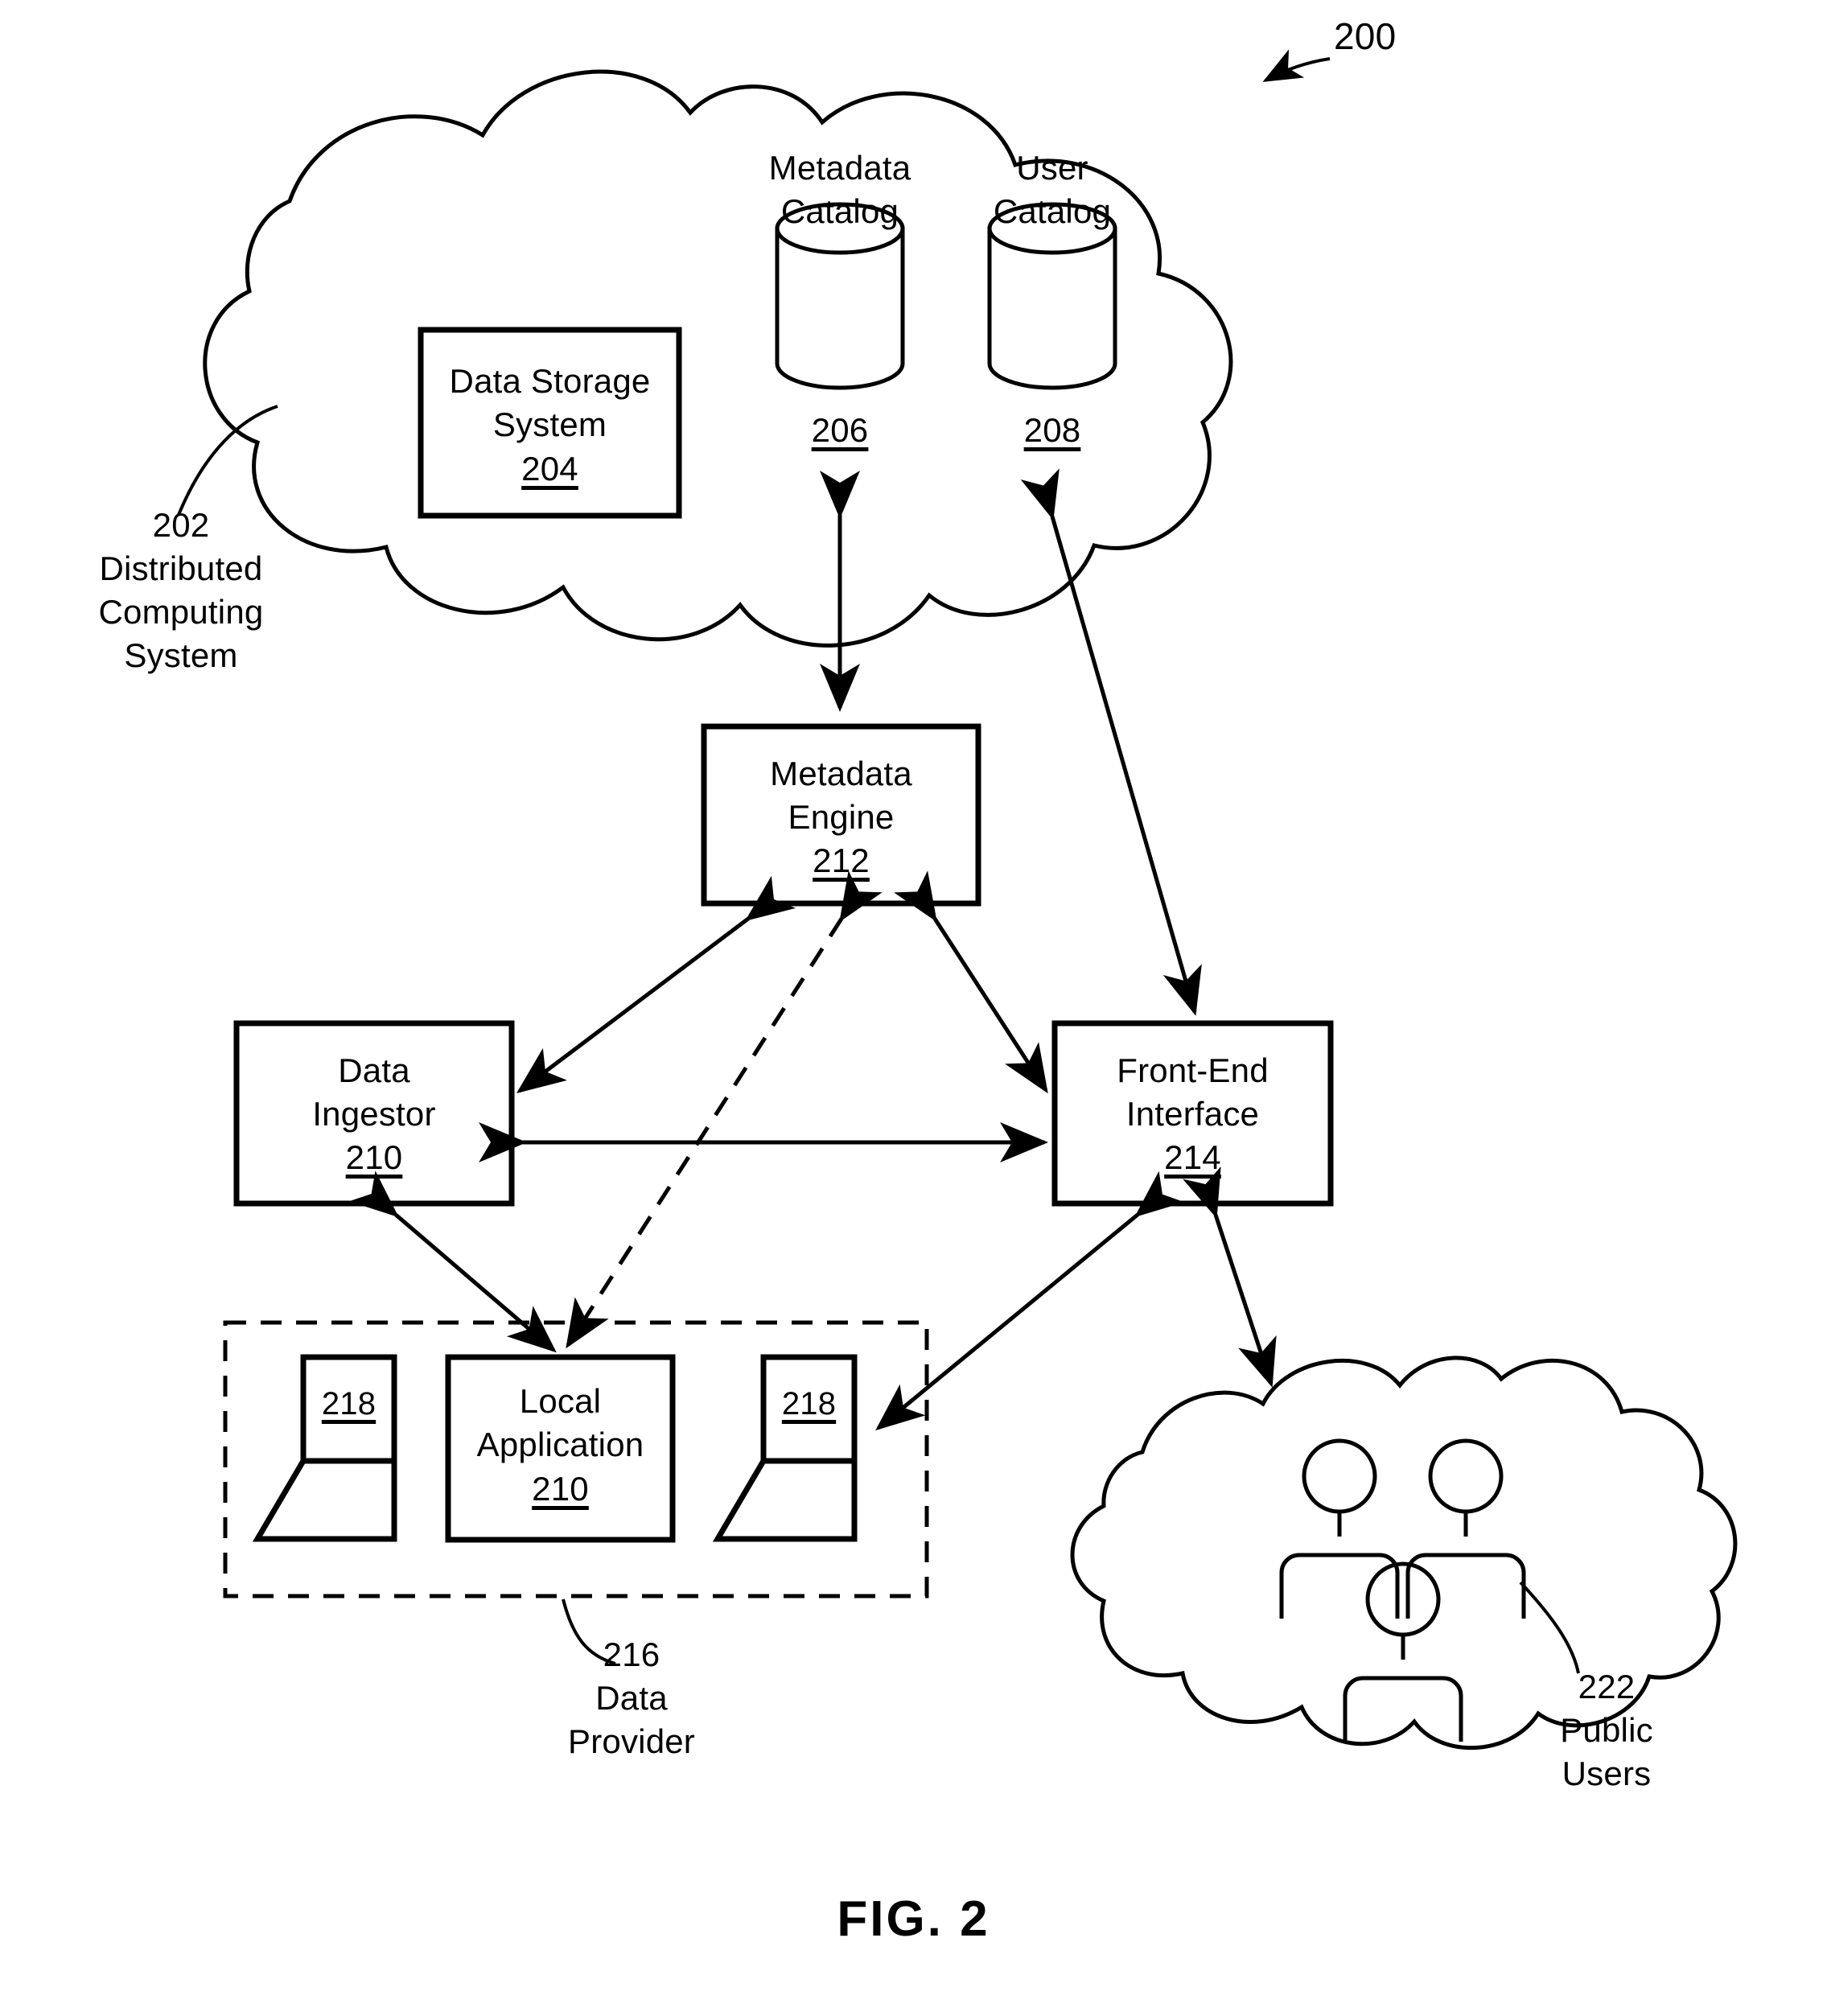  Describe the element at coordinates (839, 168) in the screenshot. I see `metadata-catalog-title: Metadata` at that location.